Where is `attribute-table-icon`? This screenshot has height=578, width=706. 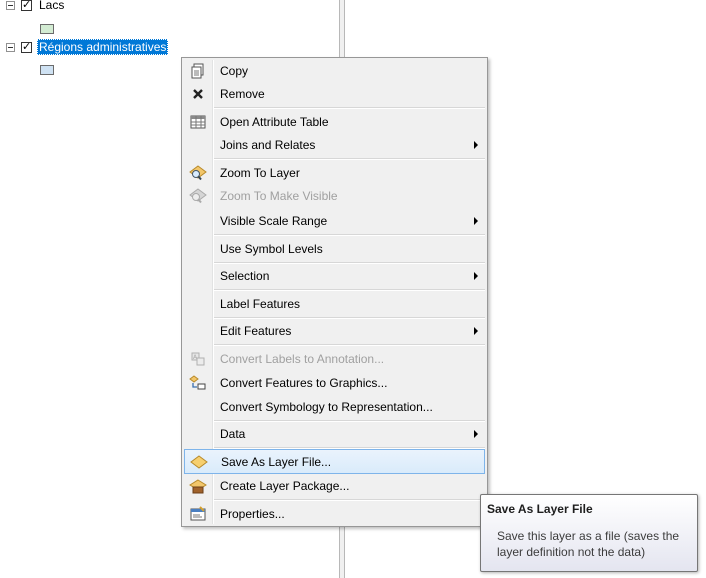
attribute-table-icon is located at coordinates (198, 121).